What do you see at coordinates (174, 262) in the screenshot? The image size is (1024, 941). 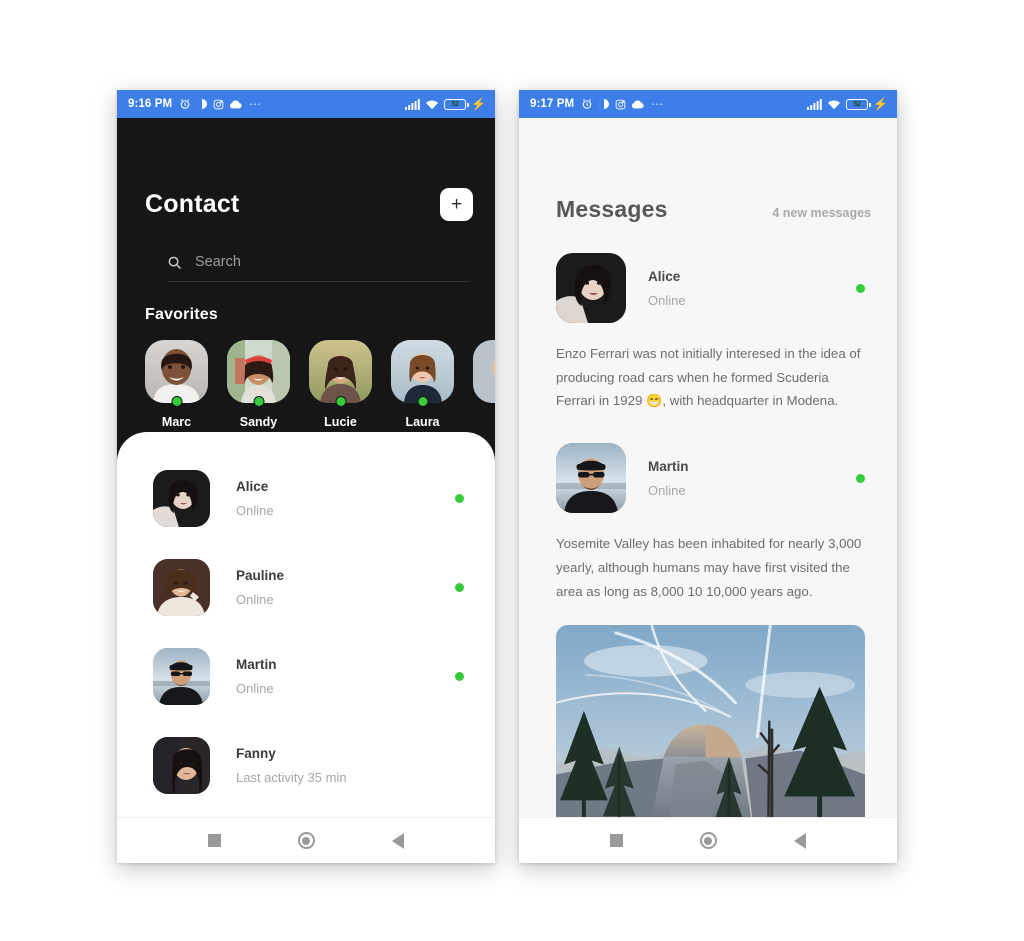 I see `search-icon` at bounding box center [174, 262].